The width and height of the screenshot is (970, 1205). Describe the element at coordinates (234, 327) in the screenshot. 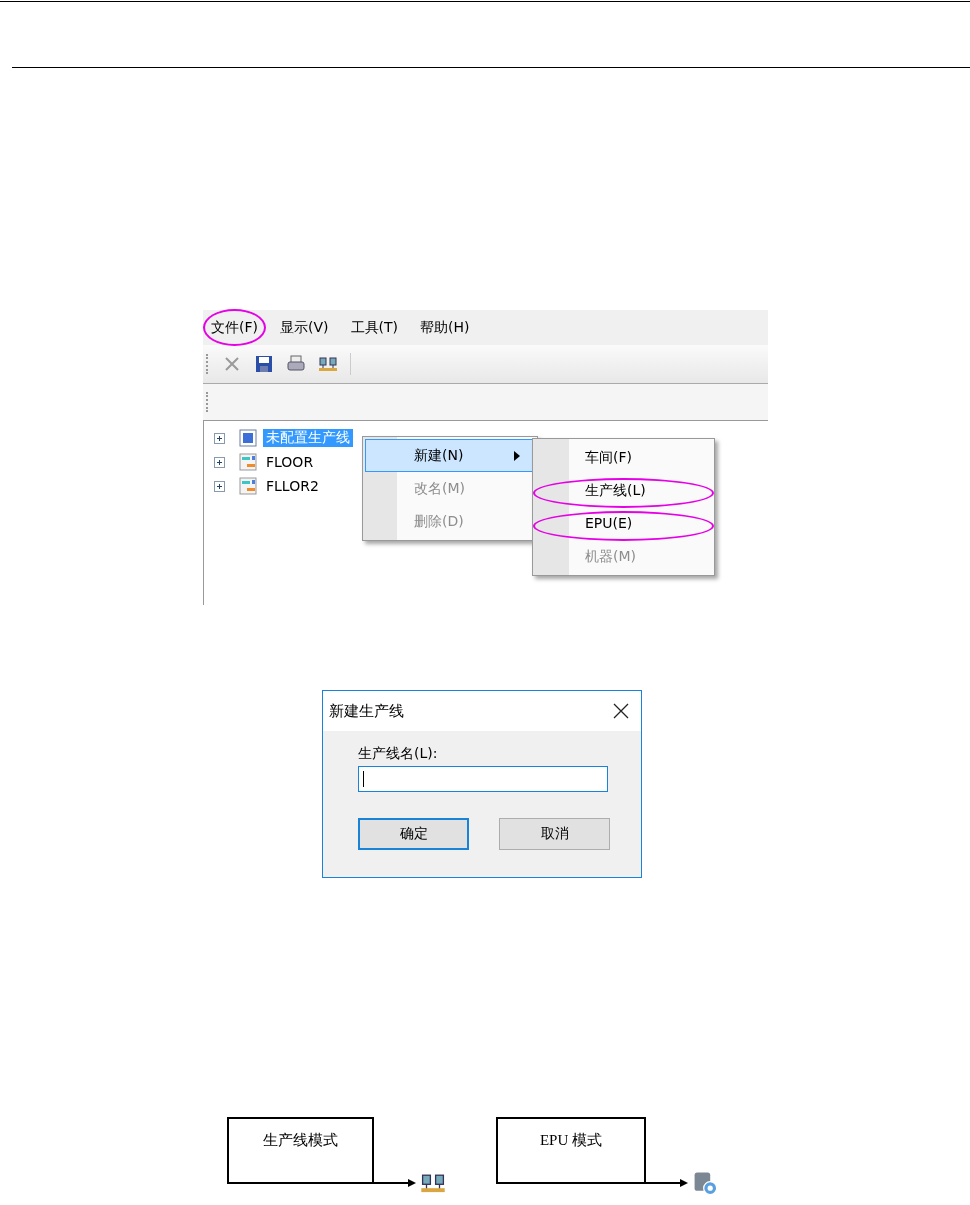

I see `menu-item: 文件(F)` at that location.